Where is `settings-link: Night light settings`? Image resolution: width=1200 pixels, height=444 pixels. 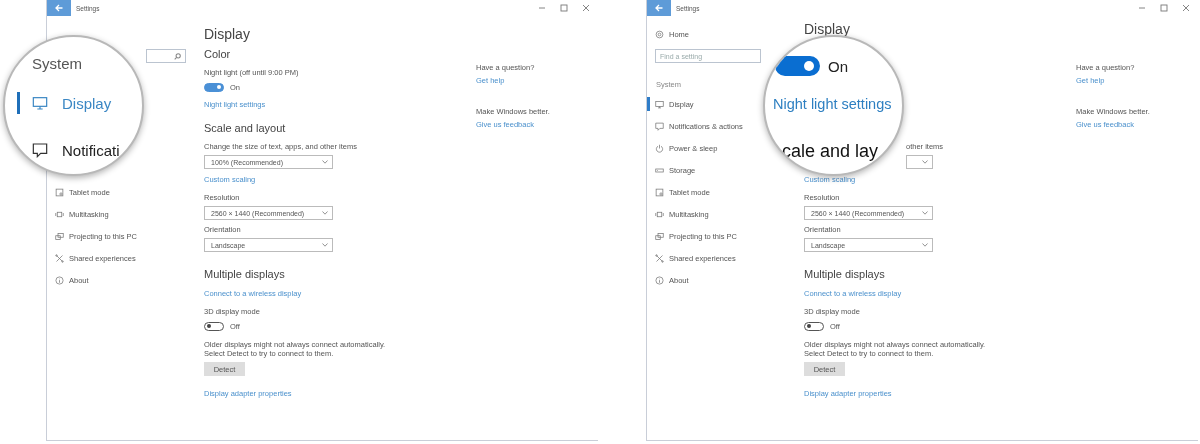
settings-link: Night light settings is located at coordinates (832, 104).